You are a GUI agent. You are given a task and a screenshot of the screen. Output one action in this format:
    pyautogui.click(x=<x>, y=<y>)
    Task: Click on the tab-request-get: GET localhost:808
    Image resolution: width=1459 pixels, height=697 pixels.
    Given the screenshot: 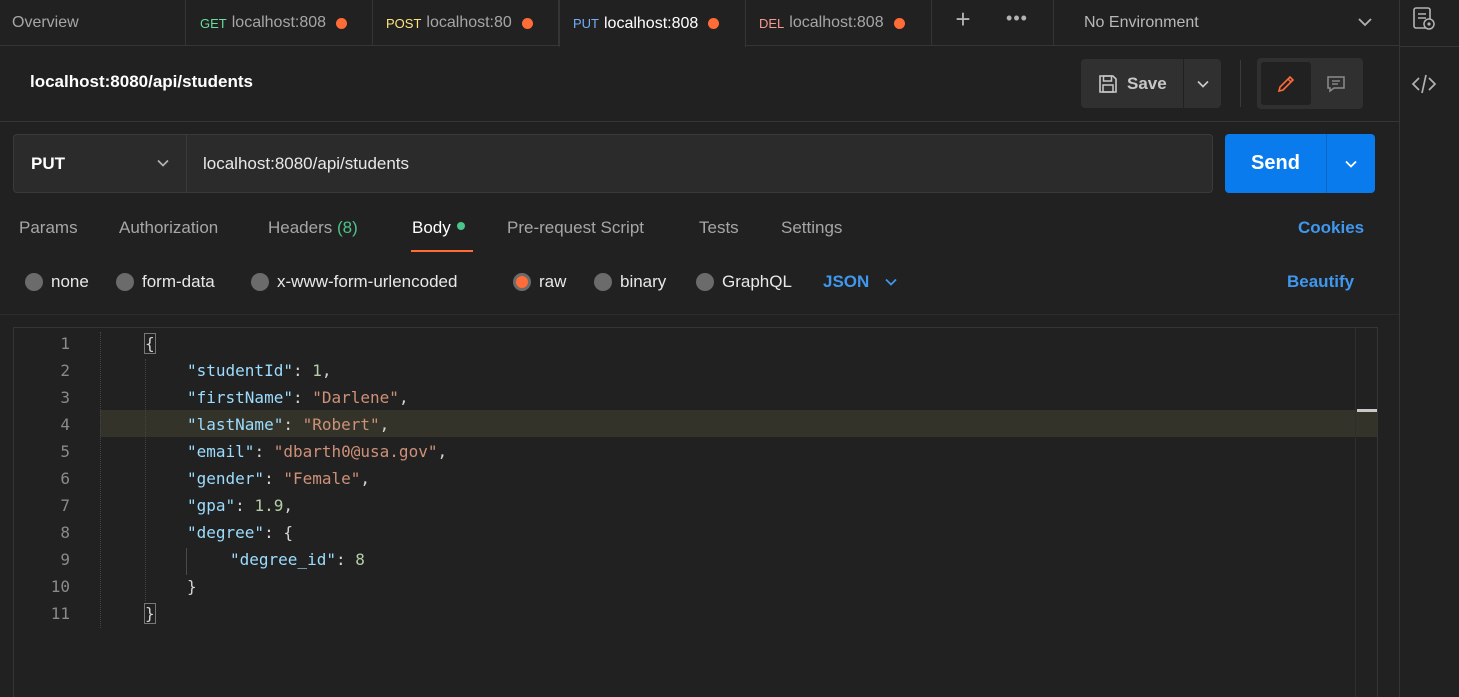 What is the action you would take?
    pyautogui.click(x=280, y=23)
    